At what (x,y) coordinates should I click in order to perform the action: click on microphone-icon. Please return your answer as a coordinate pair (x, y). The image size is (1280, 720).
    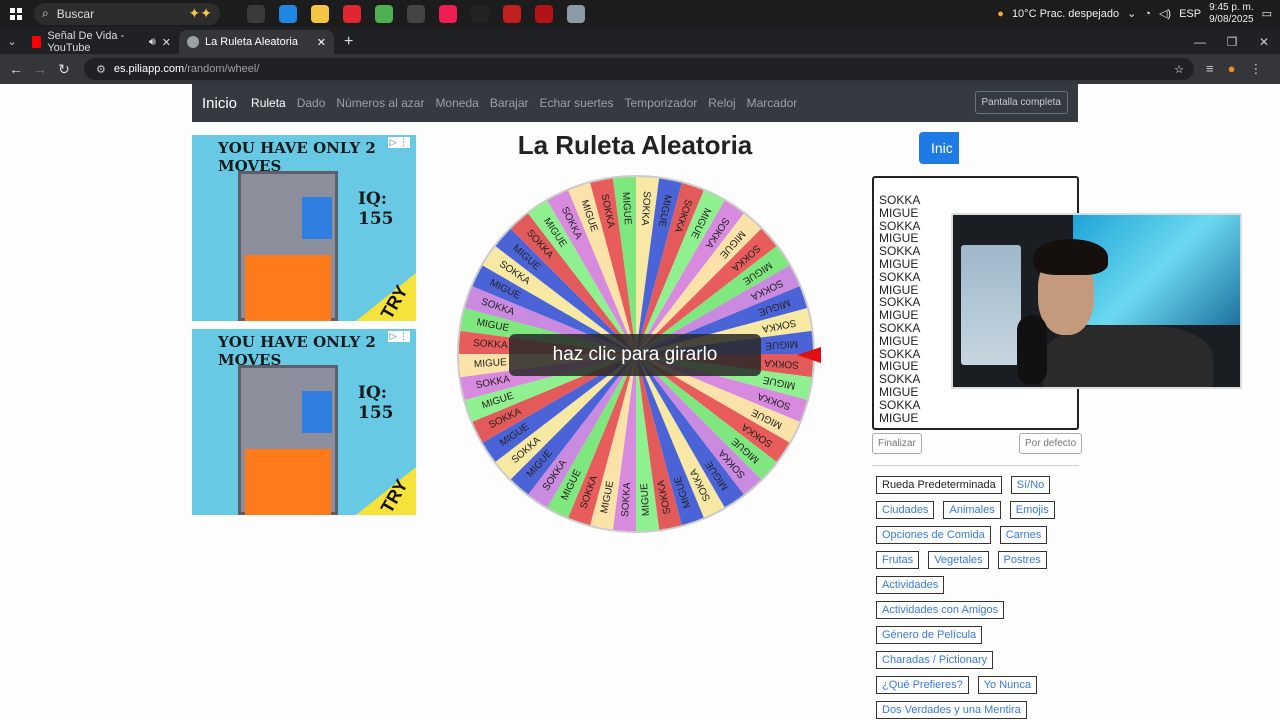
    Looking at the image, I should click on (1032, 350).